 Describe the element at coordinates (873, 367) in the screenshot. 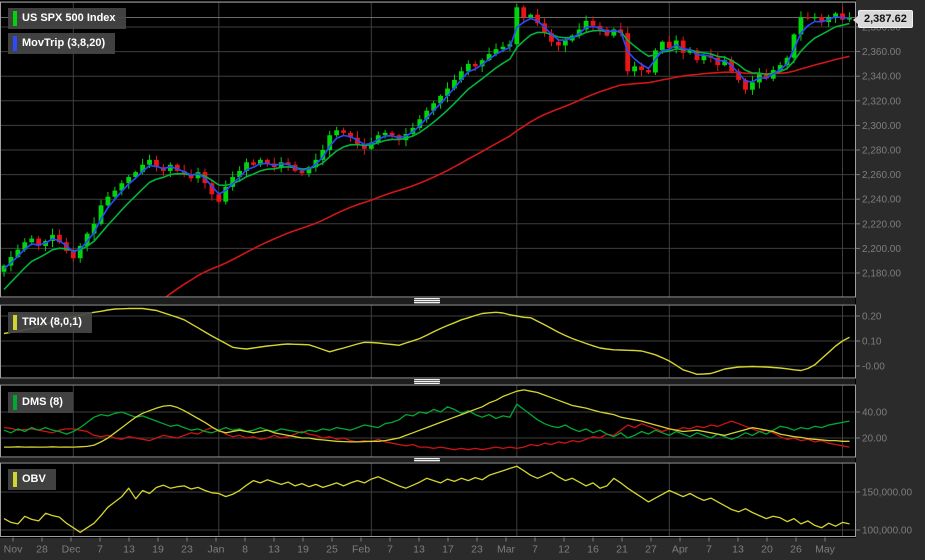

I see `y-axis-label: -0.00` at that location.